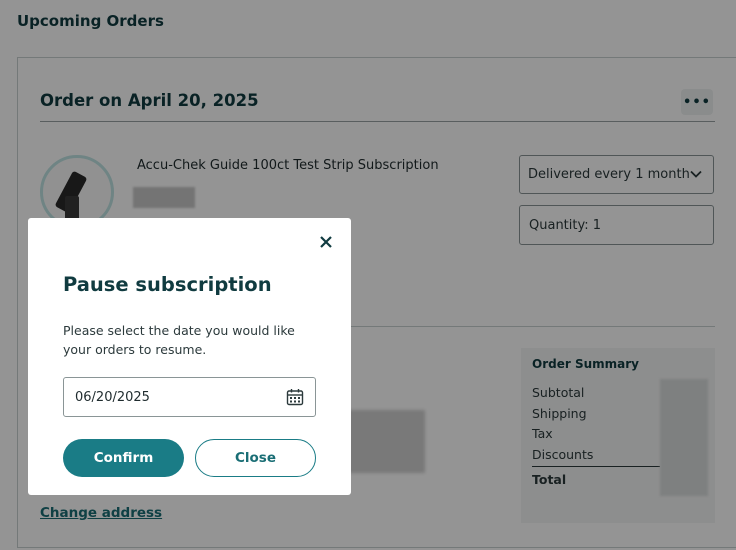 The height and width of the screenshot is (550, 736). I want to click on close-icon-glyph, so click(326, 242).